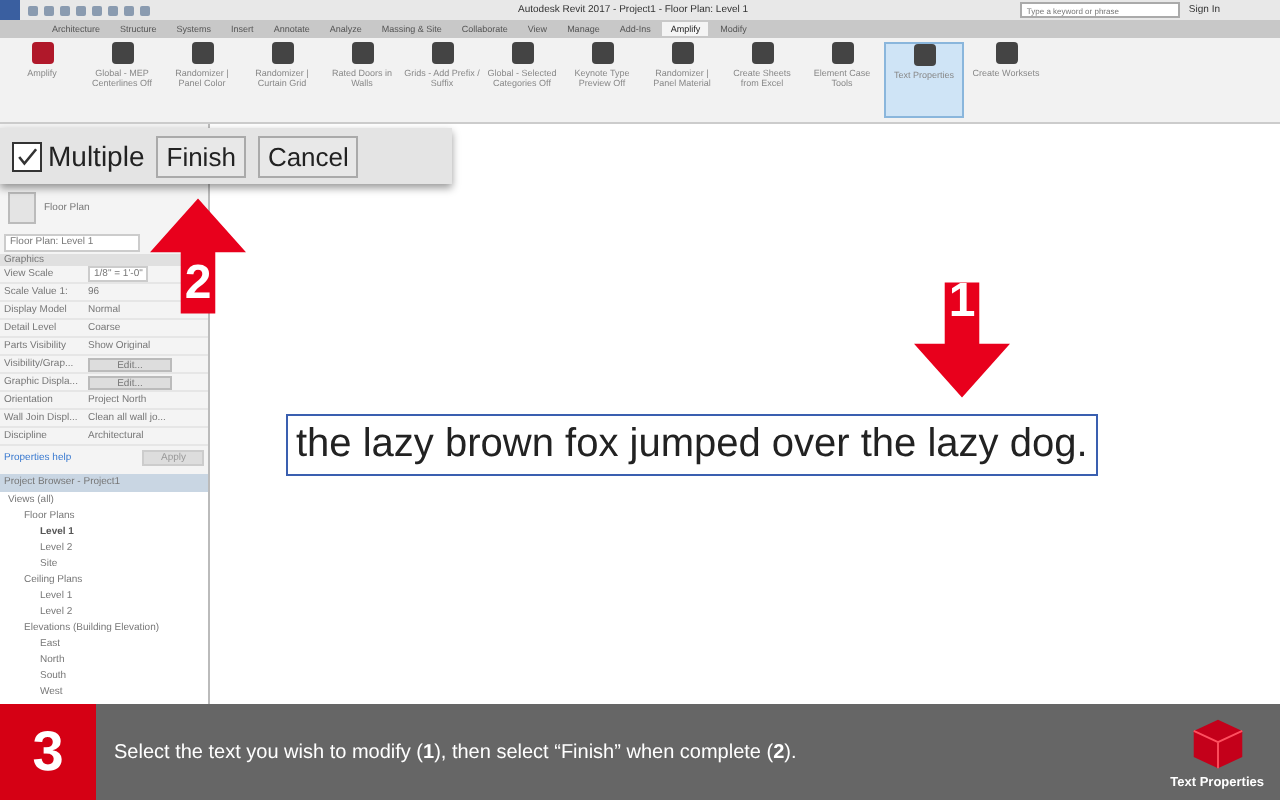 This screenshot has height=800, width=1280. What do you see at coordinates (962, 302) in the screenshot?
I see `step-number: 1` at bounding box center [962, 302].